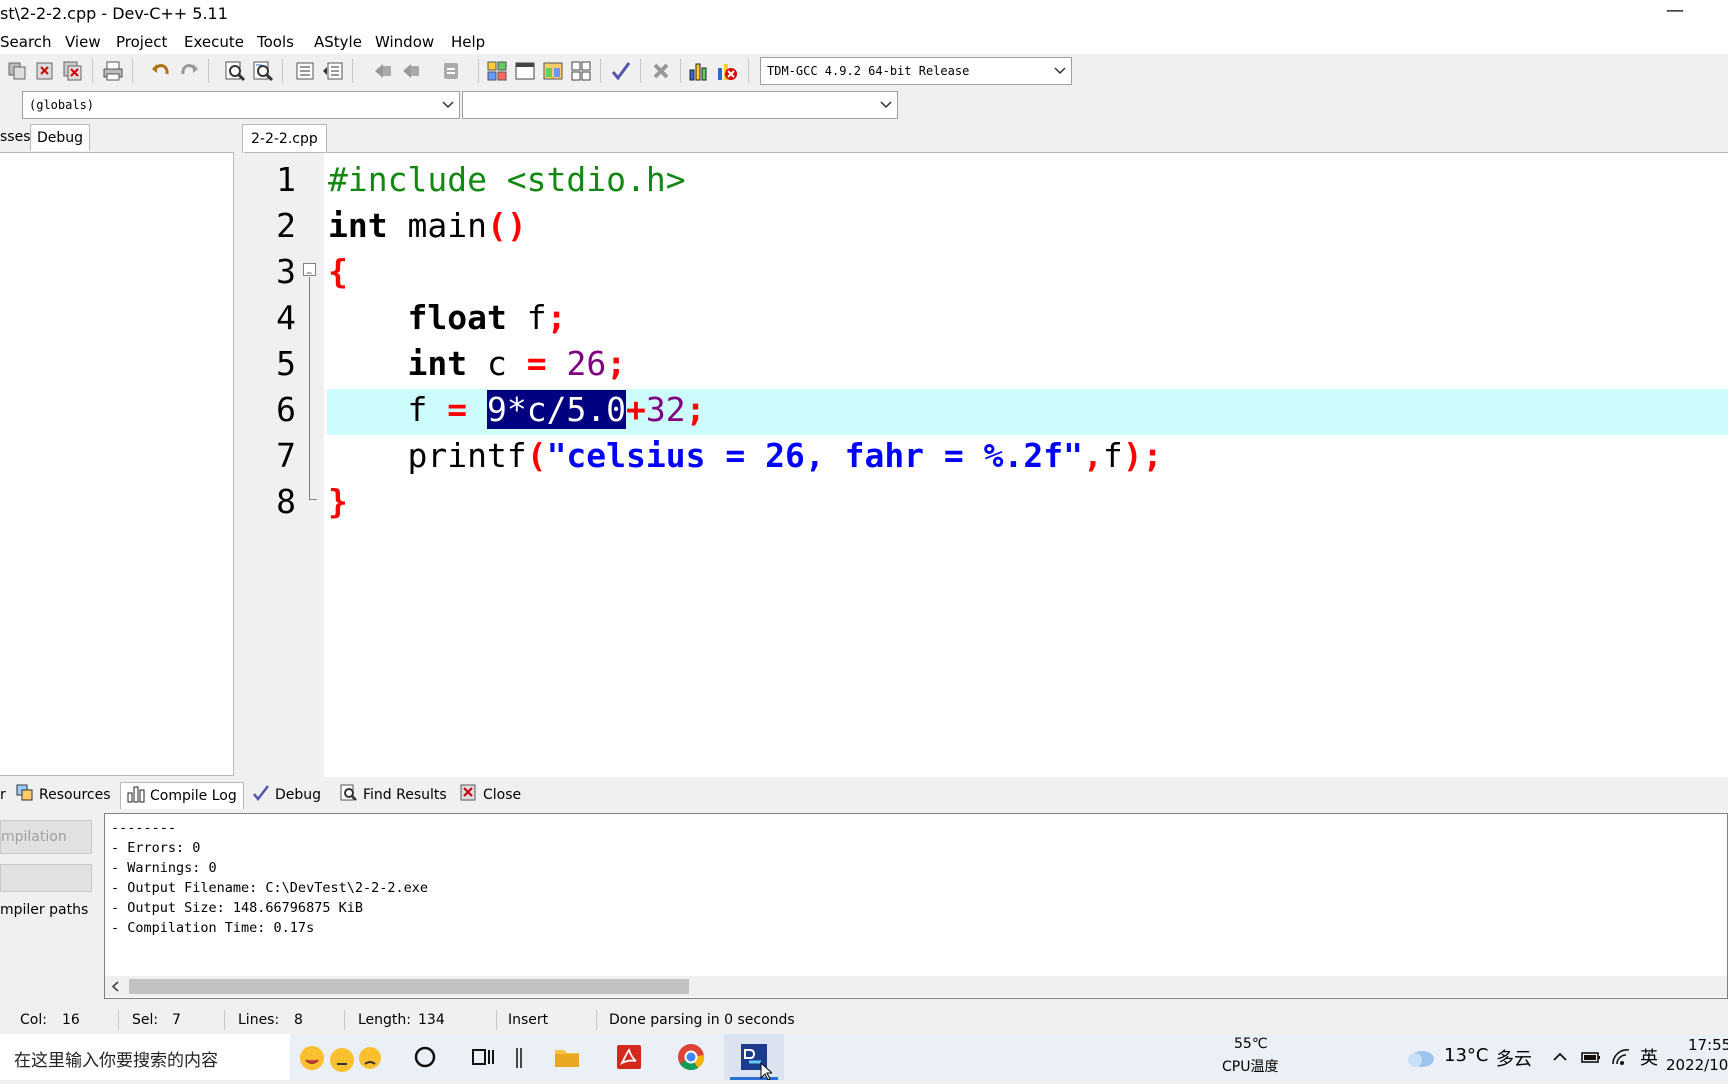  I want to click on line-number-gutter: 1 2 3 4 5 6 7 8, so click(284, 465).